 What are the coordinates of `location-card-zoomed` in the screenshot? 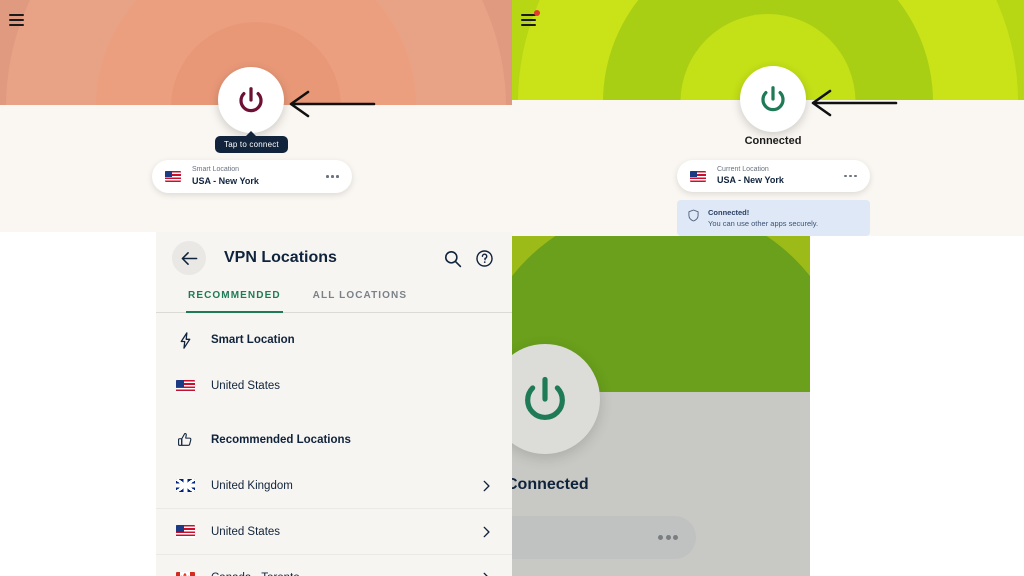 It's located at (604, 537).